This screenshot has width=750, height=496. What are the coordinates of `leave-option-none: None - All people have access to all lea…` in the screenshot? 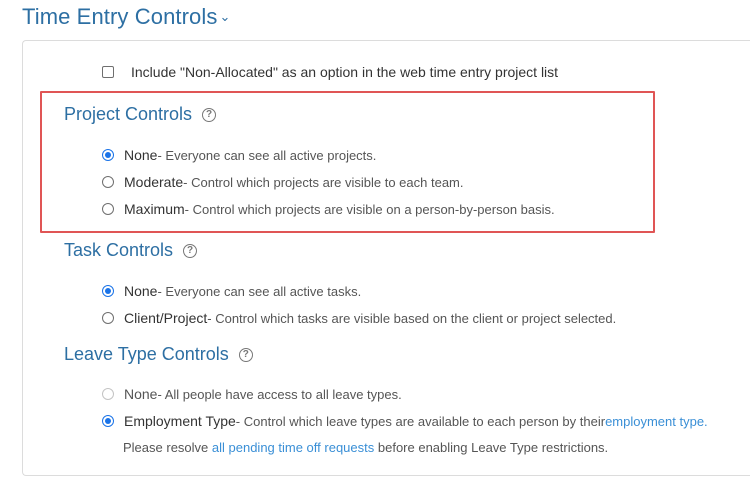 It's located at (252, 394).